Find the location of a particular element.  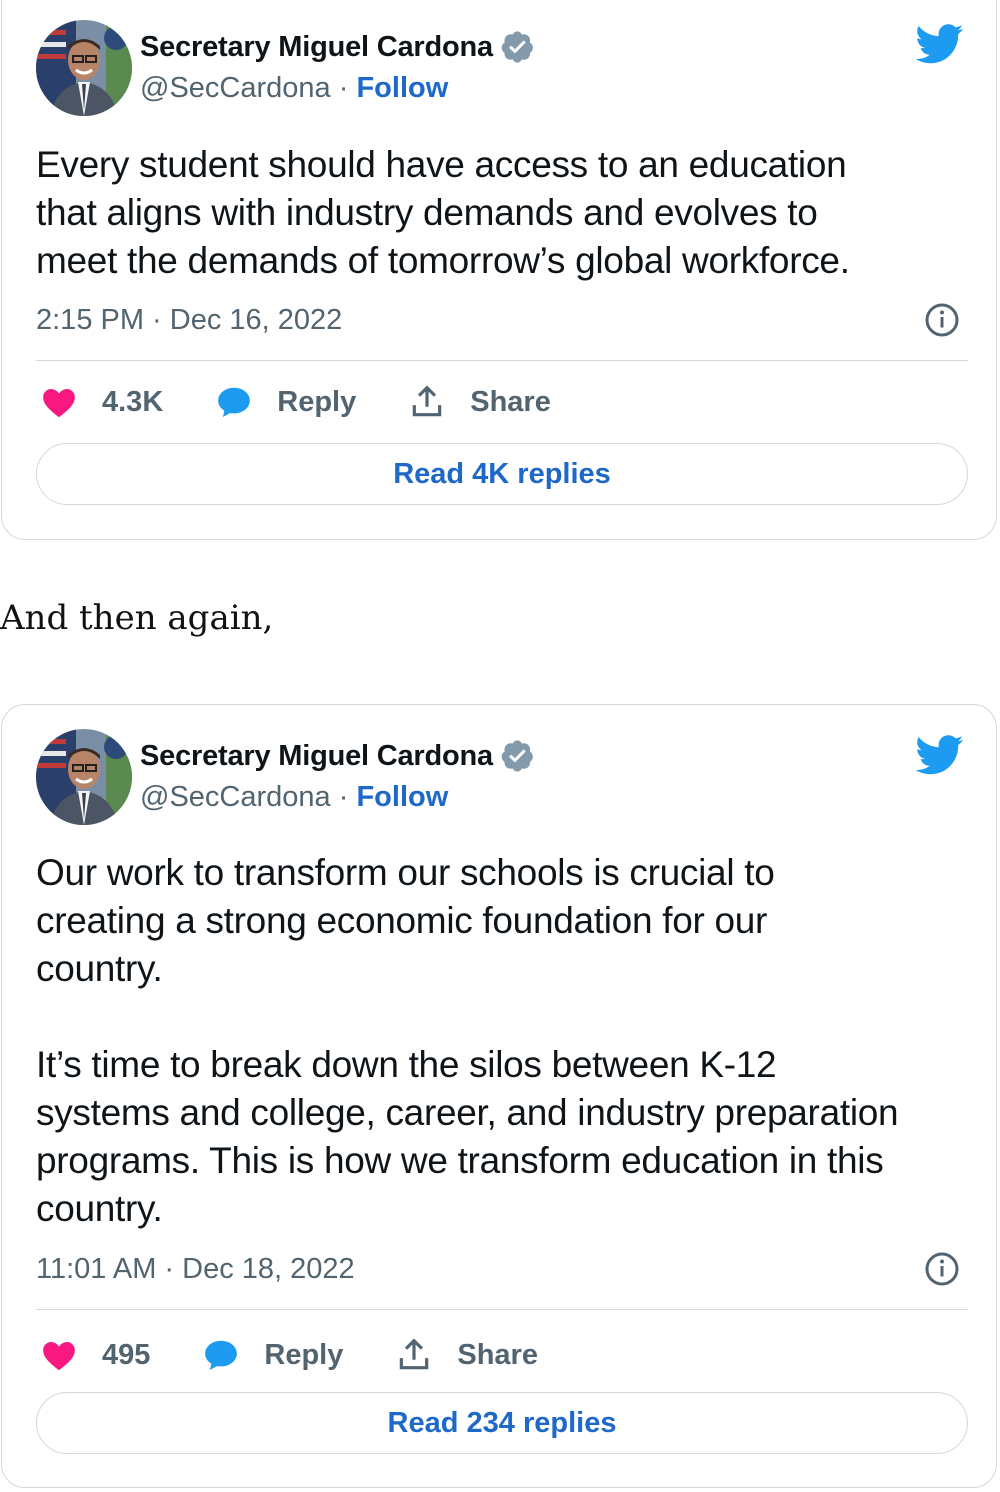

tweet-timestamp: 2:15 PM · Dec 16, 2022 is located at coordinates (189, 320).